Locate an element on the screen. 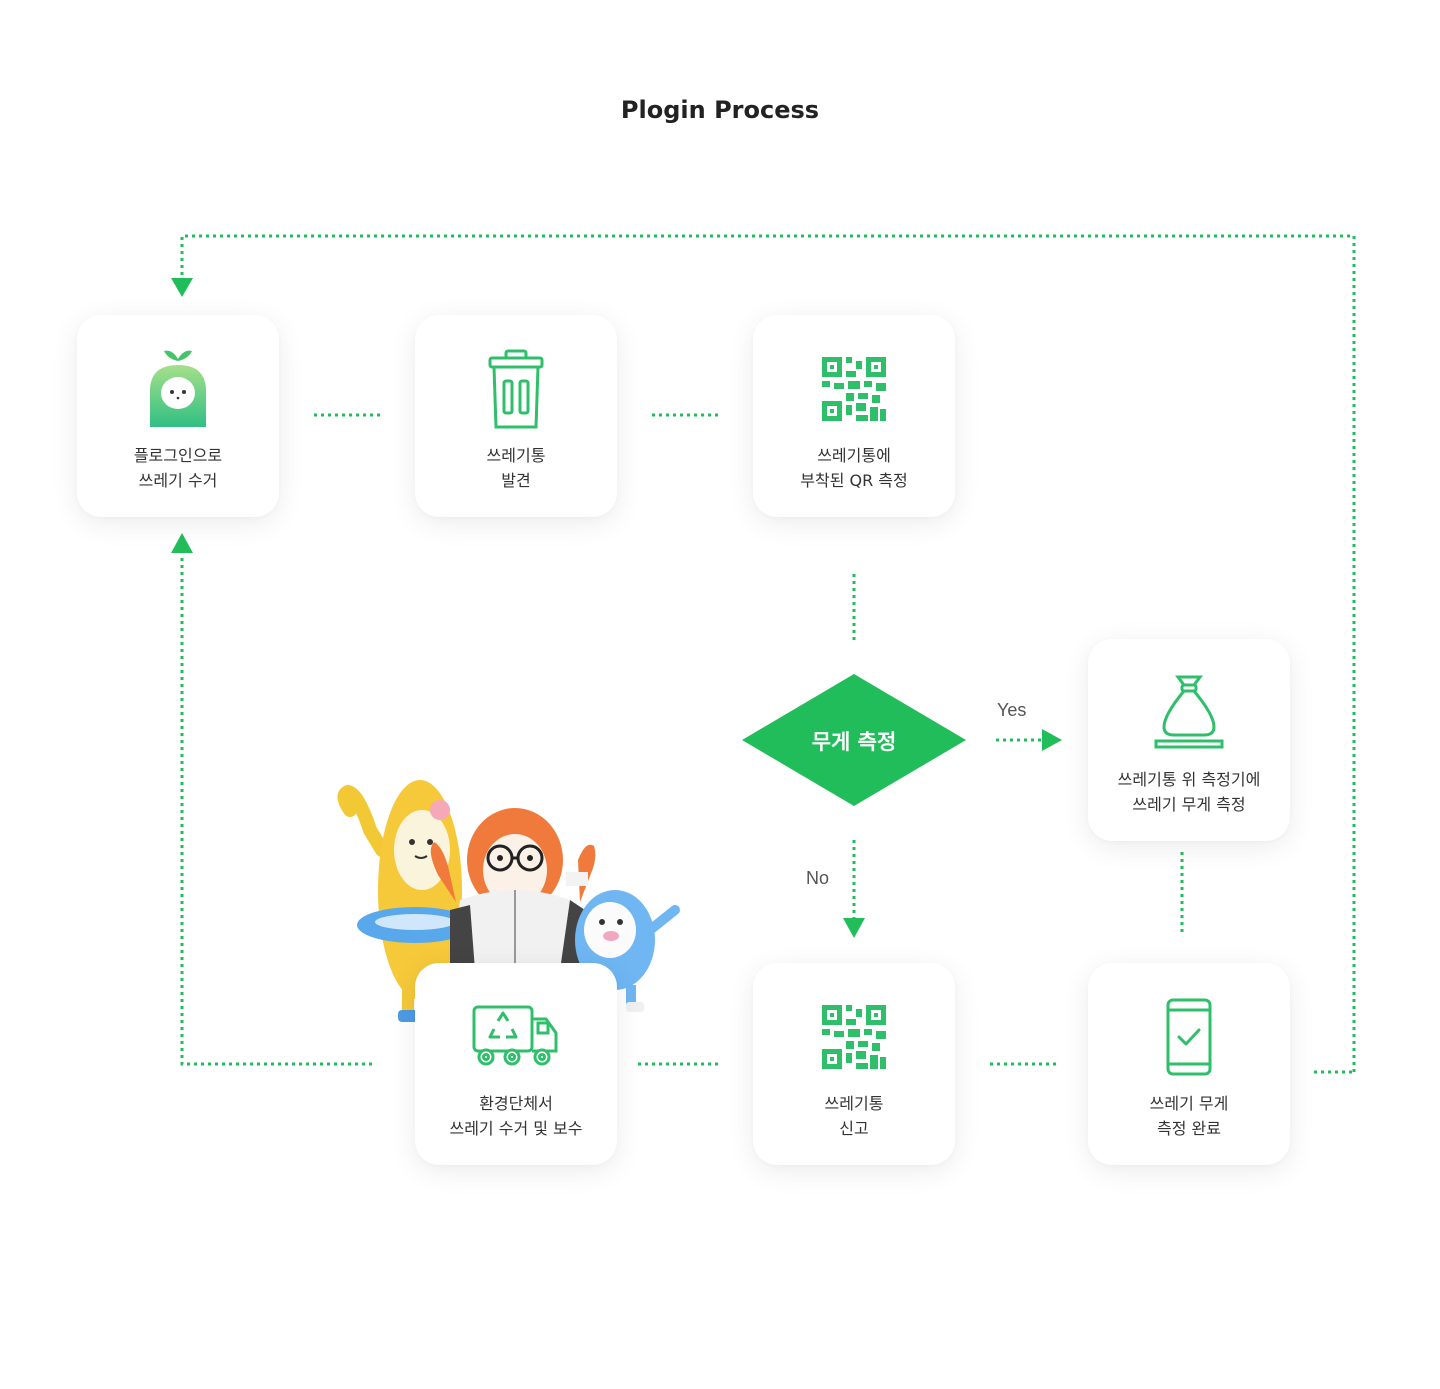 This screenshot has width=1440, height=1389. step-card-measure-on-scale: 쓰레기통 위 측정기에 쓰레기 무게 측정 is located at coordinates (1189, 740).